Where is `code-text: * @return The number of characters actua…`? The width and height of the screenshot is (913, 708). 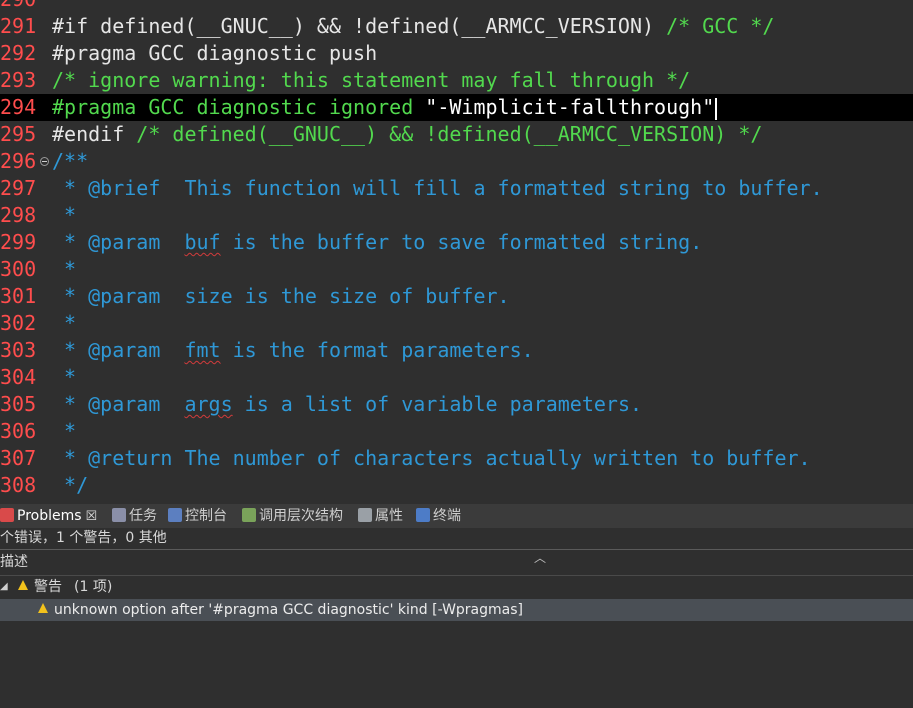
code-text: * @return The number of characters actua… is located at coordinates (431, 458).